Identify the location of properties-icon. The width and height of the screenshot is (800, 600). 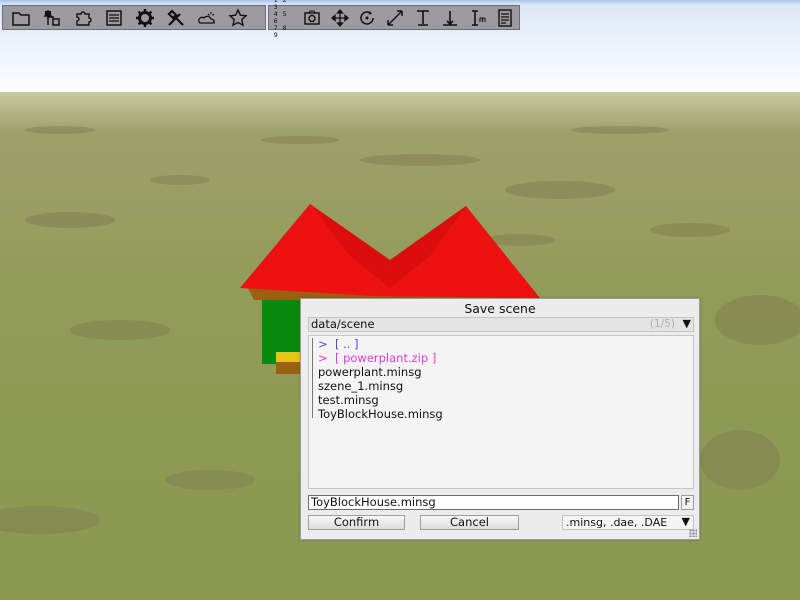
(505, 17).